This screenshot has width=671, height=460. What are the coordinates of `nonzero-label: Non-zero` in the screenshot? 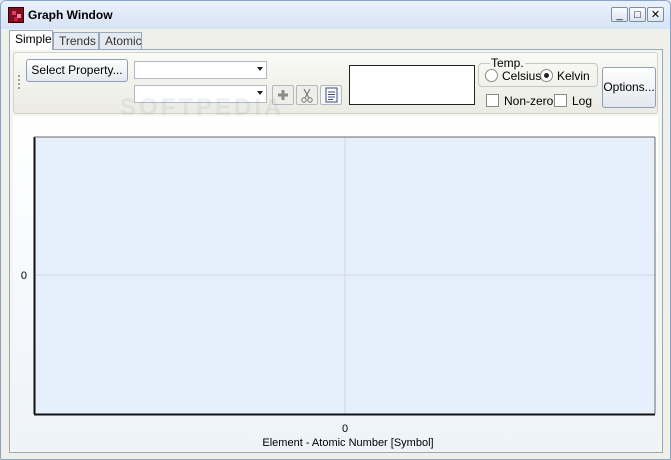 It's located at (529, 101).